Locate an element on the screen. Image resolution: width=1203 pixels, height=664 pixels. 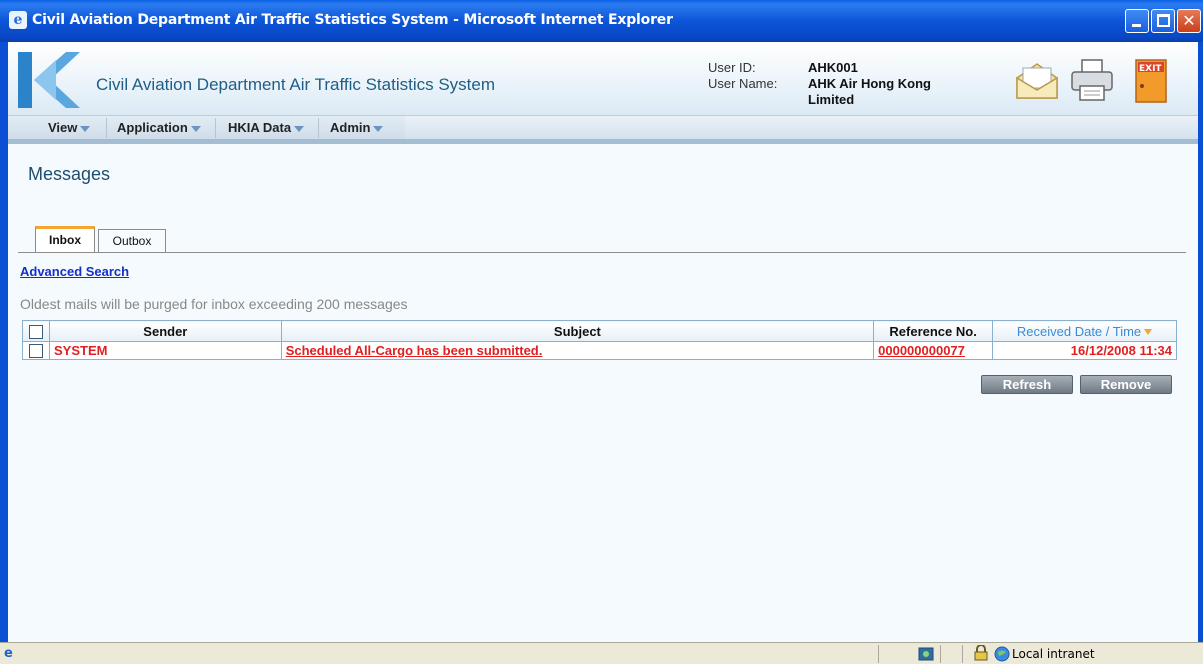
user-name-value: AHK Air Hong Kong Limited is located at coordinates (869, 91).